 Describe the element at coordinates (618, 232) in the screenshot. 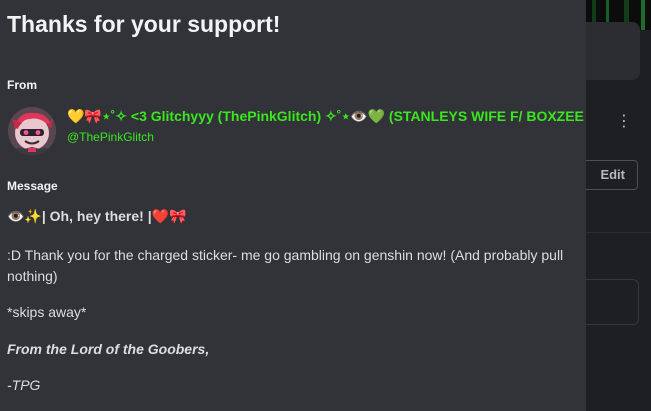

I see `background-divider` at that location.